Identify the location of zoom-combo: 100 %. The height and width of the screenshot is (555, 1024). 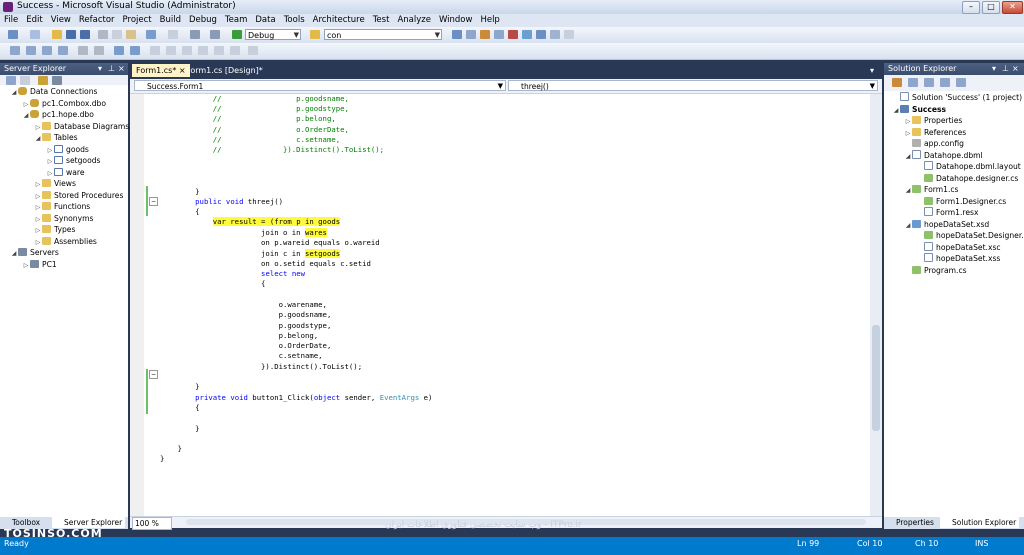
(152, 523).